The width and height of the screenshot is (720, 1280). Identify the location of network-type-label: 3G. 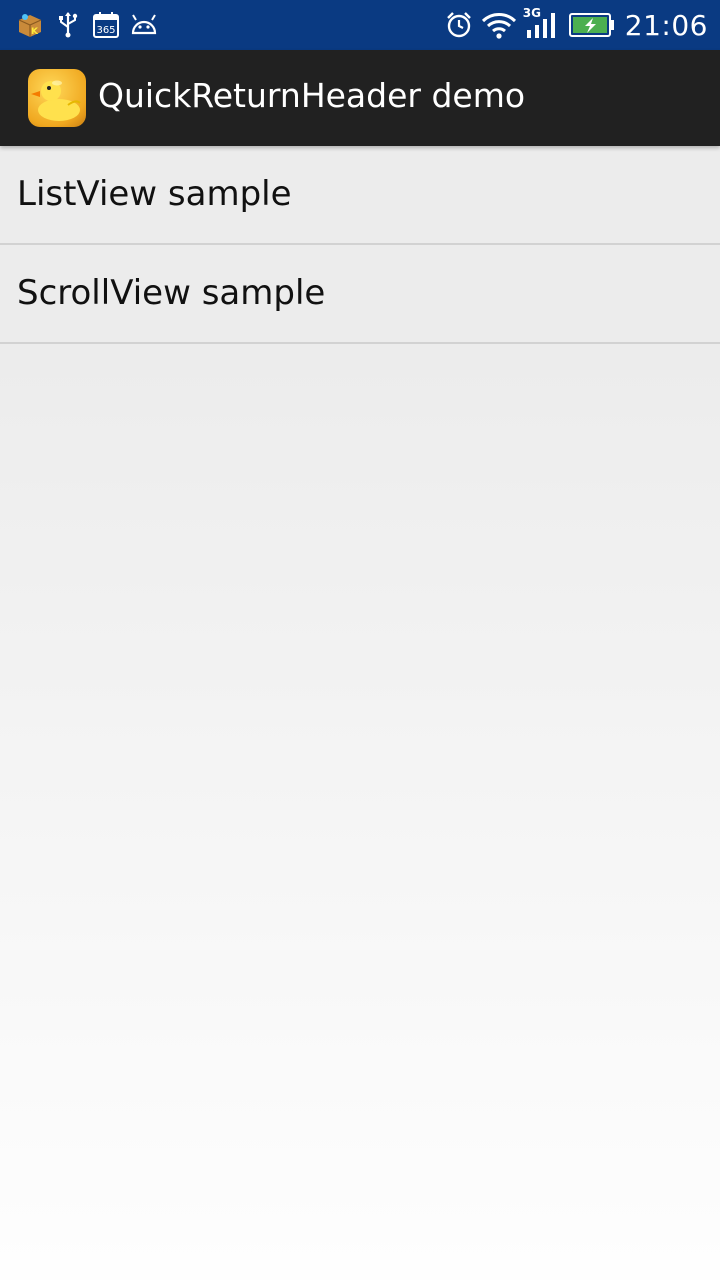
(531, 13).